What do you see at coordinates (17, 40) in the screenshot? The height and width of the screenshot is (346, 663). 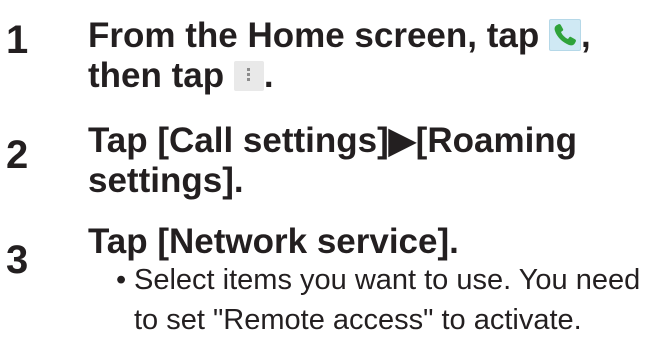 I see `step-number: 1` at bounding box center [17, 40].